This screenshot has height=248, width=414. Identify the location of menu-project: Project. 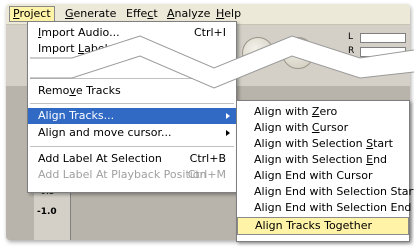
(32, 14).